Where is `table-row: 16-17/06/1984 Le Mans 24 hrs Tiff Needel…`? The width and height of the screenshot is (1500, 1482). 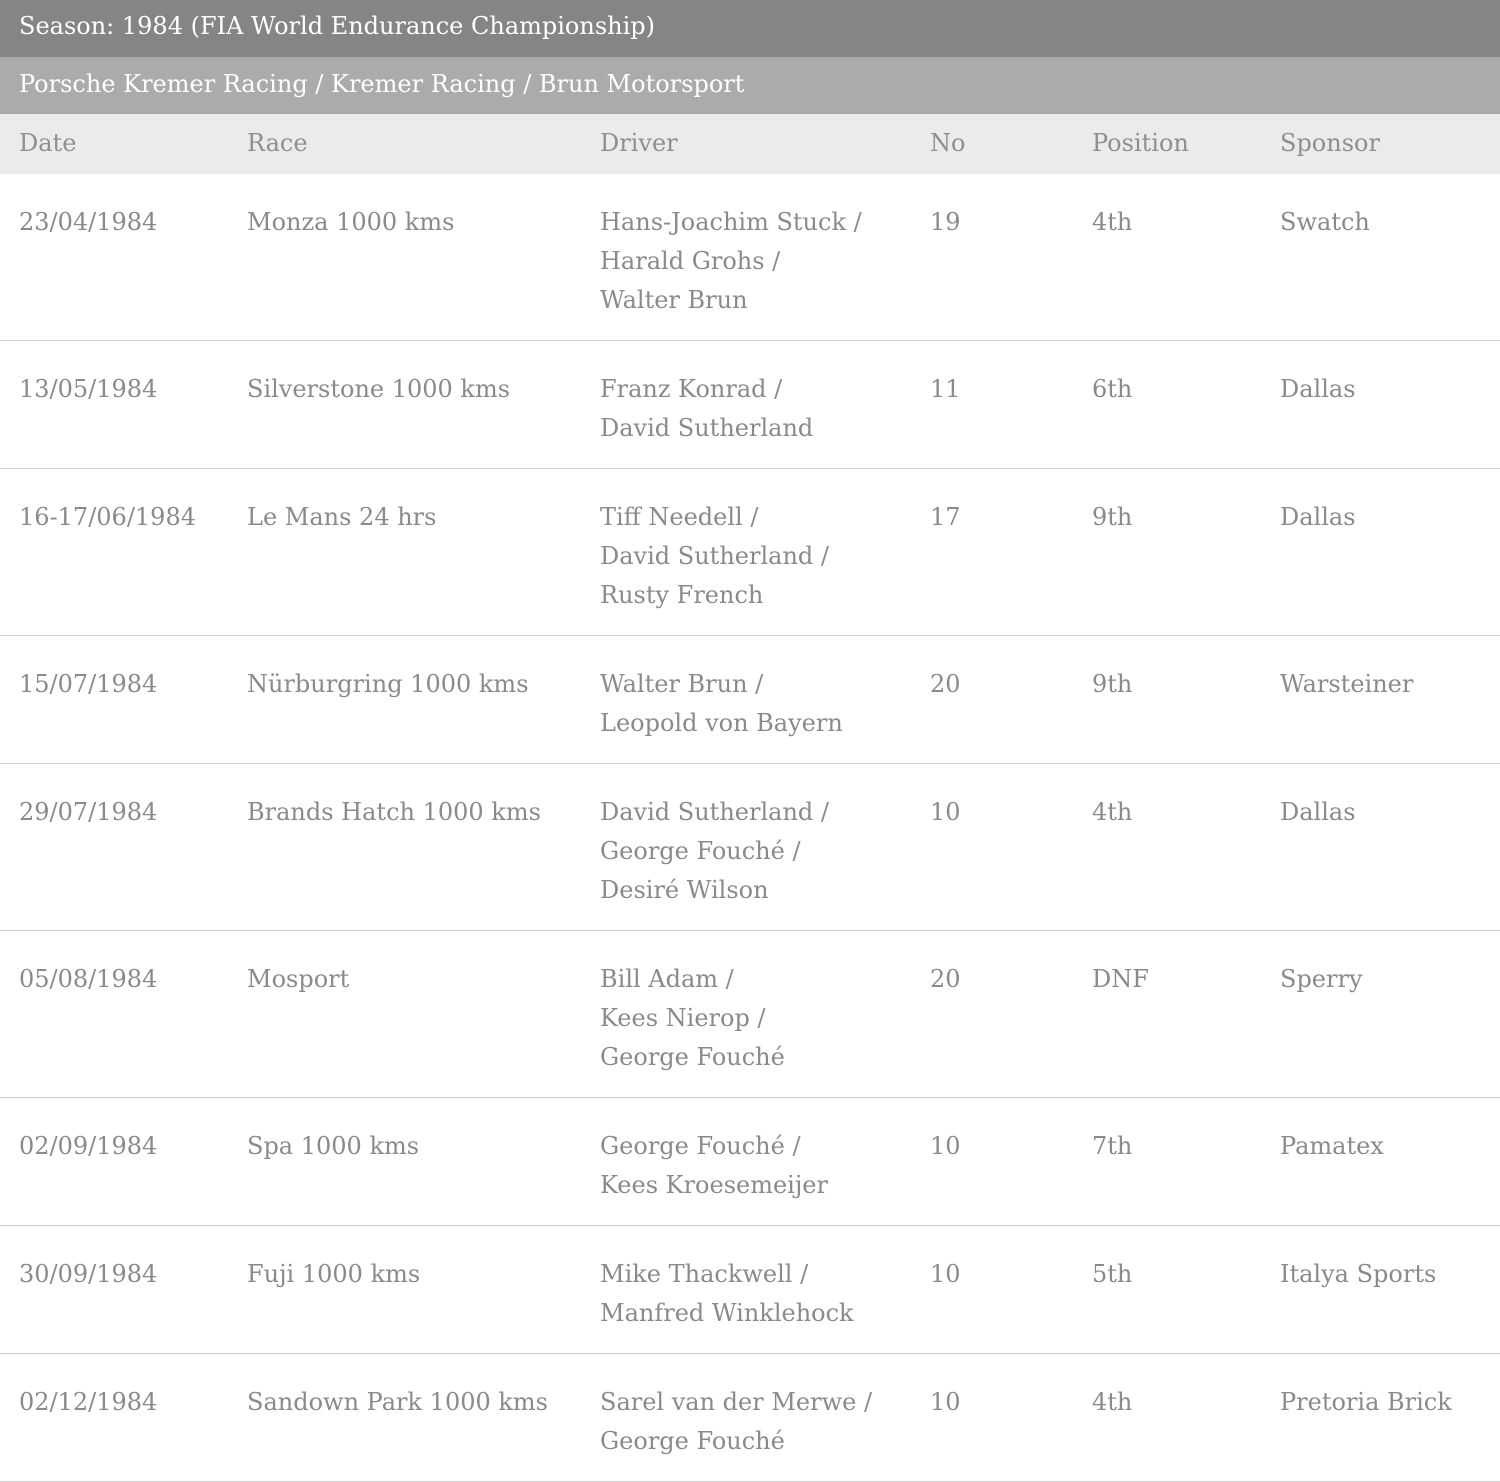 table-row: 16-17/06/1984 Le Mans 24 hrs Tiff Needel… is located at coordinates (750, 552).